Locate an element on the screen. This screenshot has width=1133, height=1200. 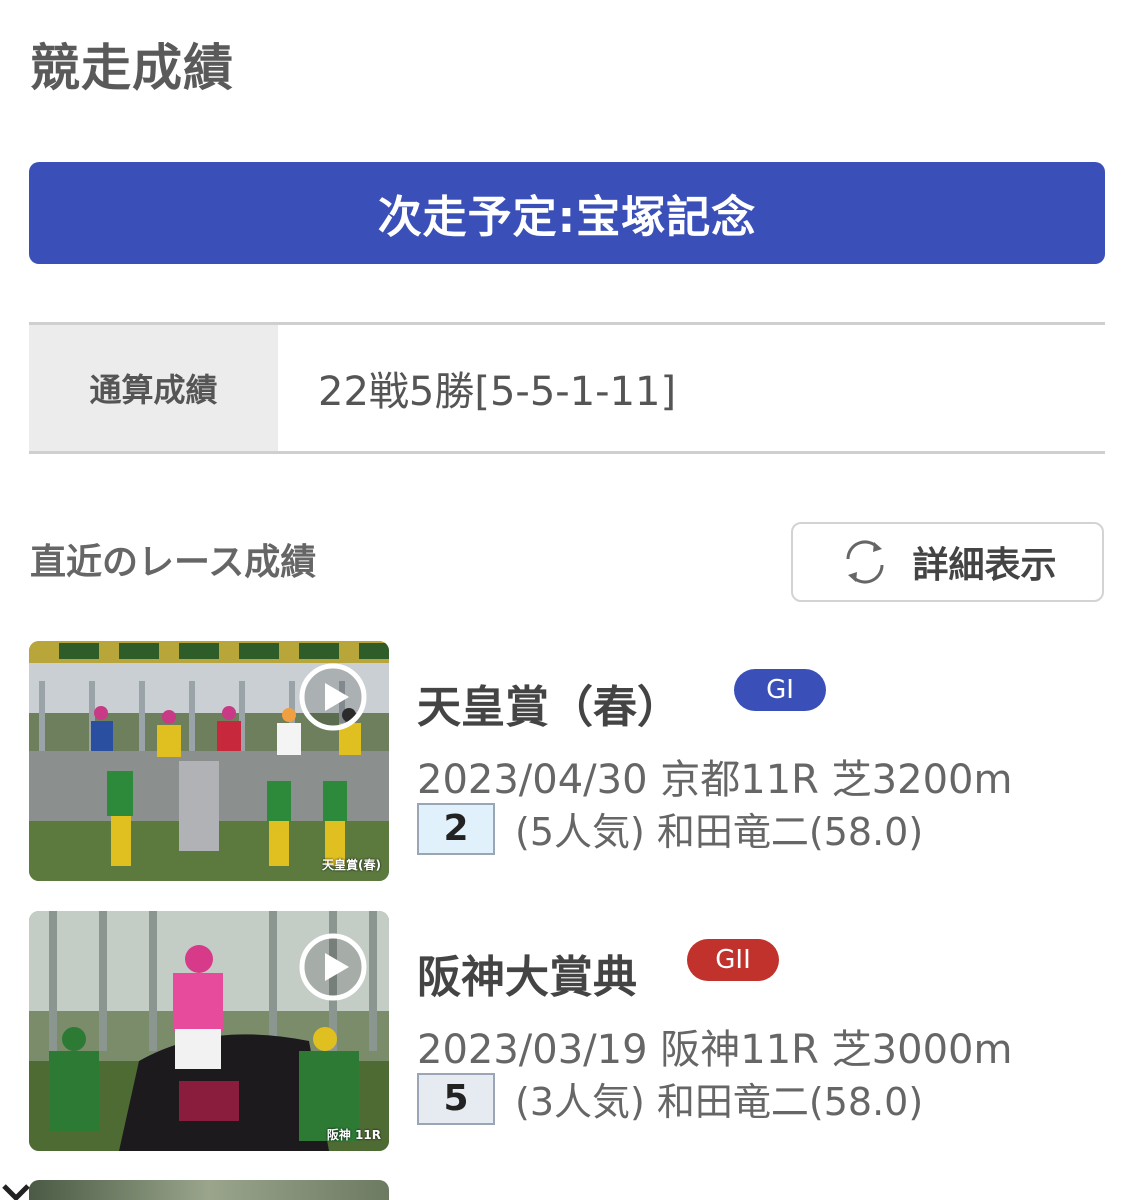
career-record-value: 22戦5勝[5-5-1-11] is located at coordinates (497, 392).